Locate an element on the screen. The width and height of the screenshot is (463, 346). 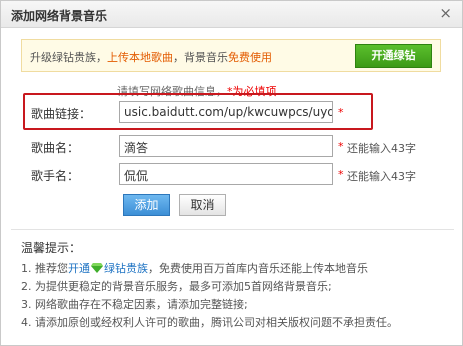
tips-title: 温馨提示： is located at coordinates (51, 248).